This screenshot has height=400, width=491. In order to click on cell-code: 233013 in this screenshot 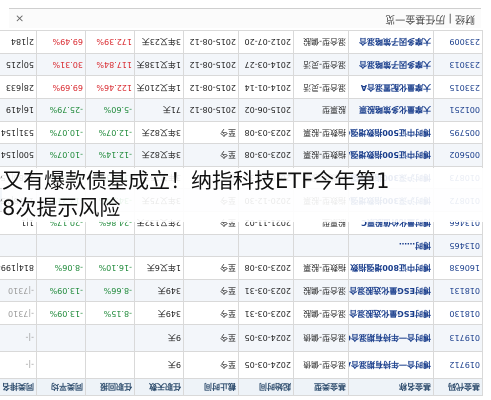, I will do `click(458, 64)`.